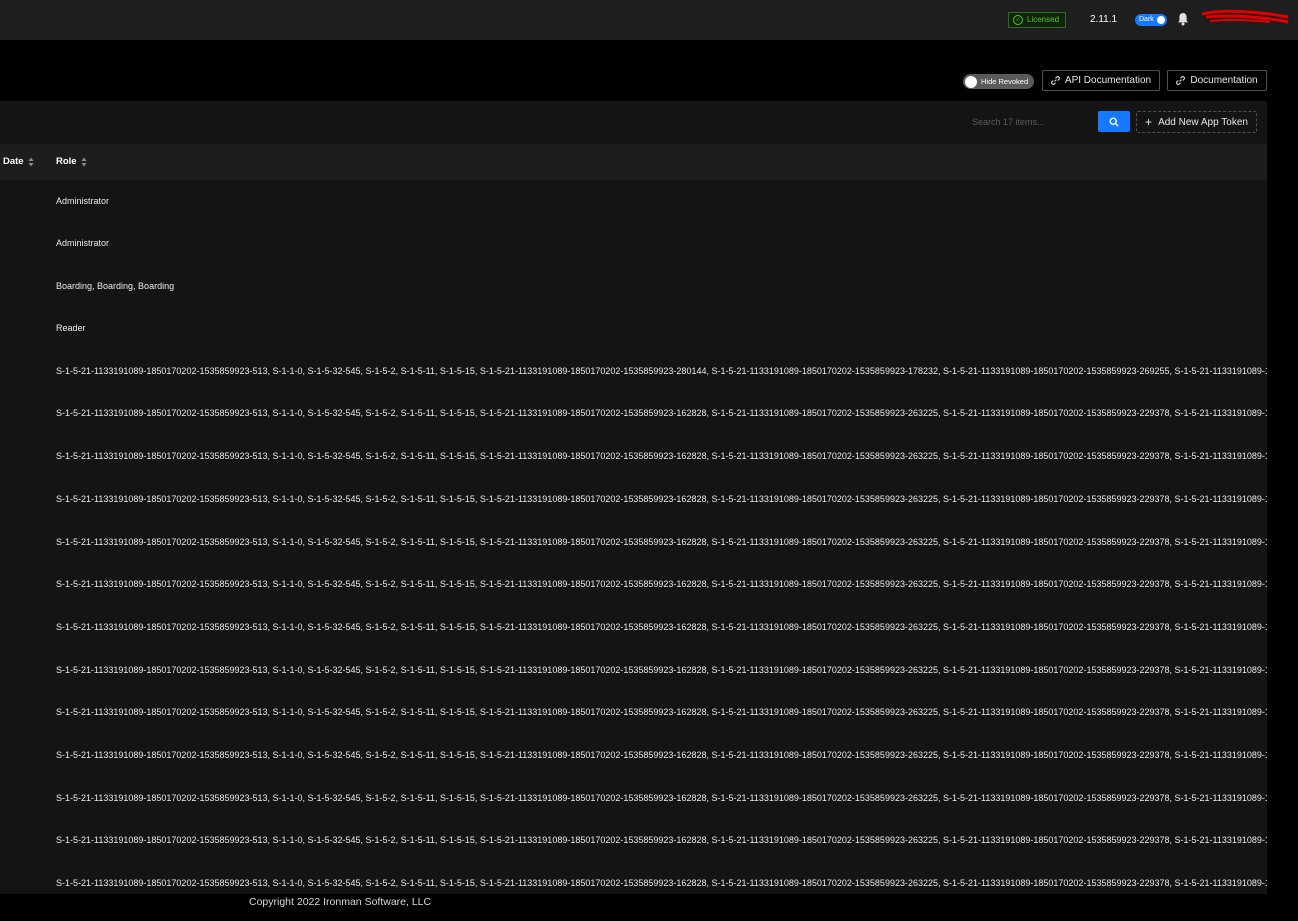  What do you see at coordinates (1104, 19) in the screenshot?
I see `version-label: 2.11.1` at bounding box center [1104, 19].